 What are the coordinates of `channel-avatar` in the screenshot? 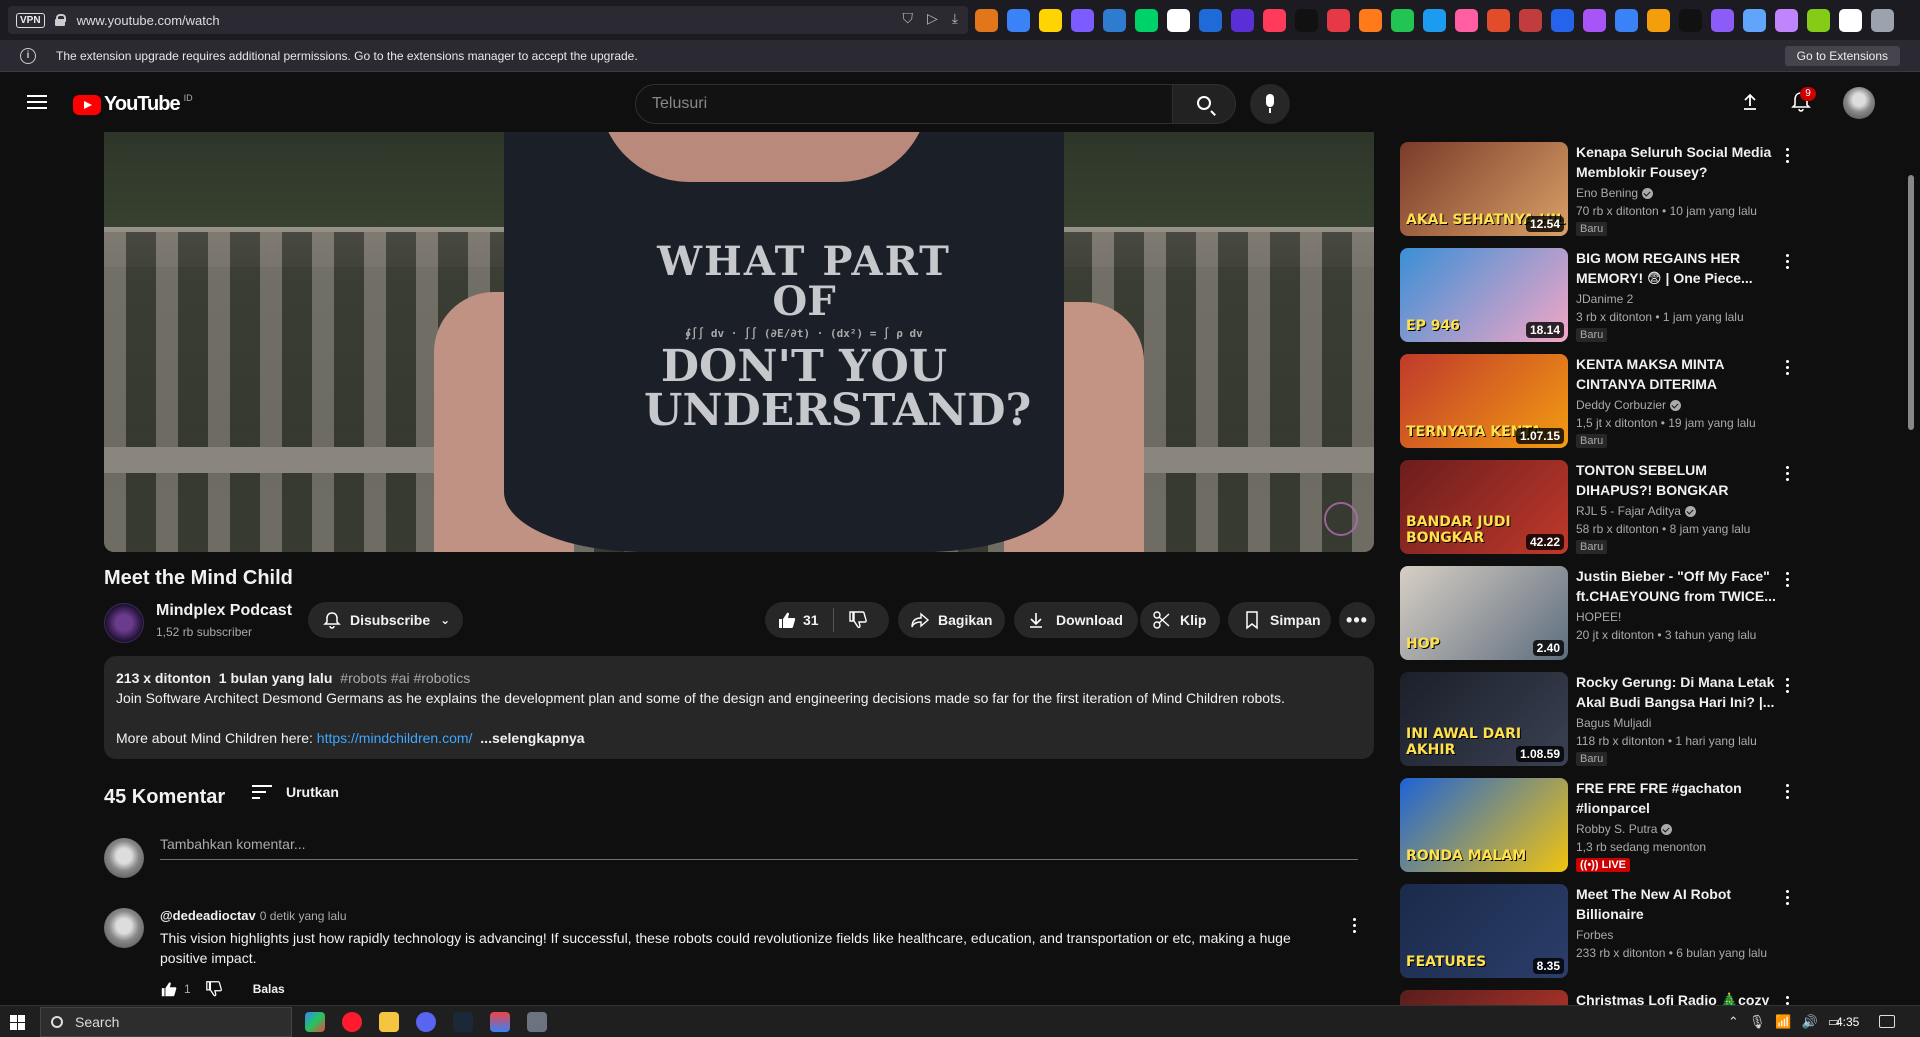 It's located at (124, 623).